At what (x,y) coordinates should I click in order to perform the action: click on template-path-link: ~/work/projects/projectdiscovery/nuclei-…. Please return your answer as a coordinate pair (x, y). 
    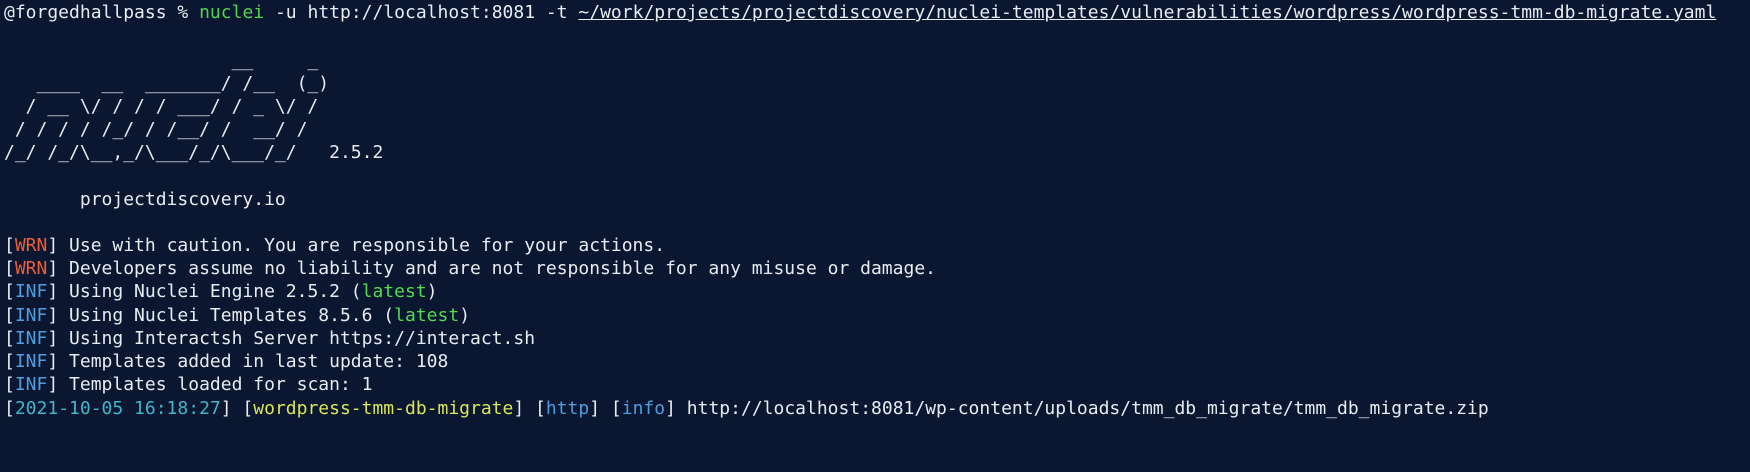
    Looking at the image, I should click on (1147, 12).